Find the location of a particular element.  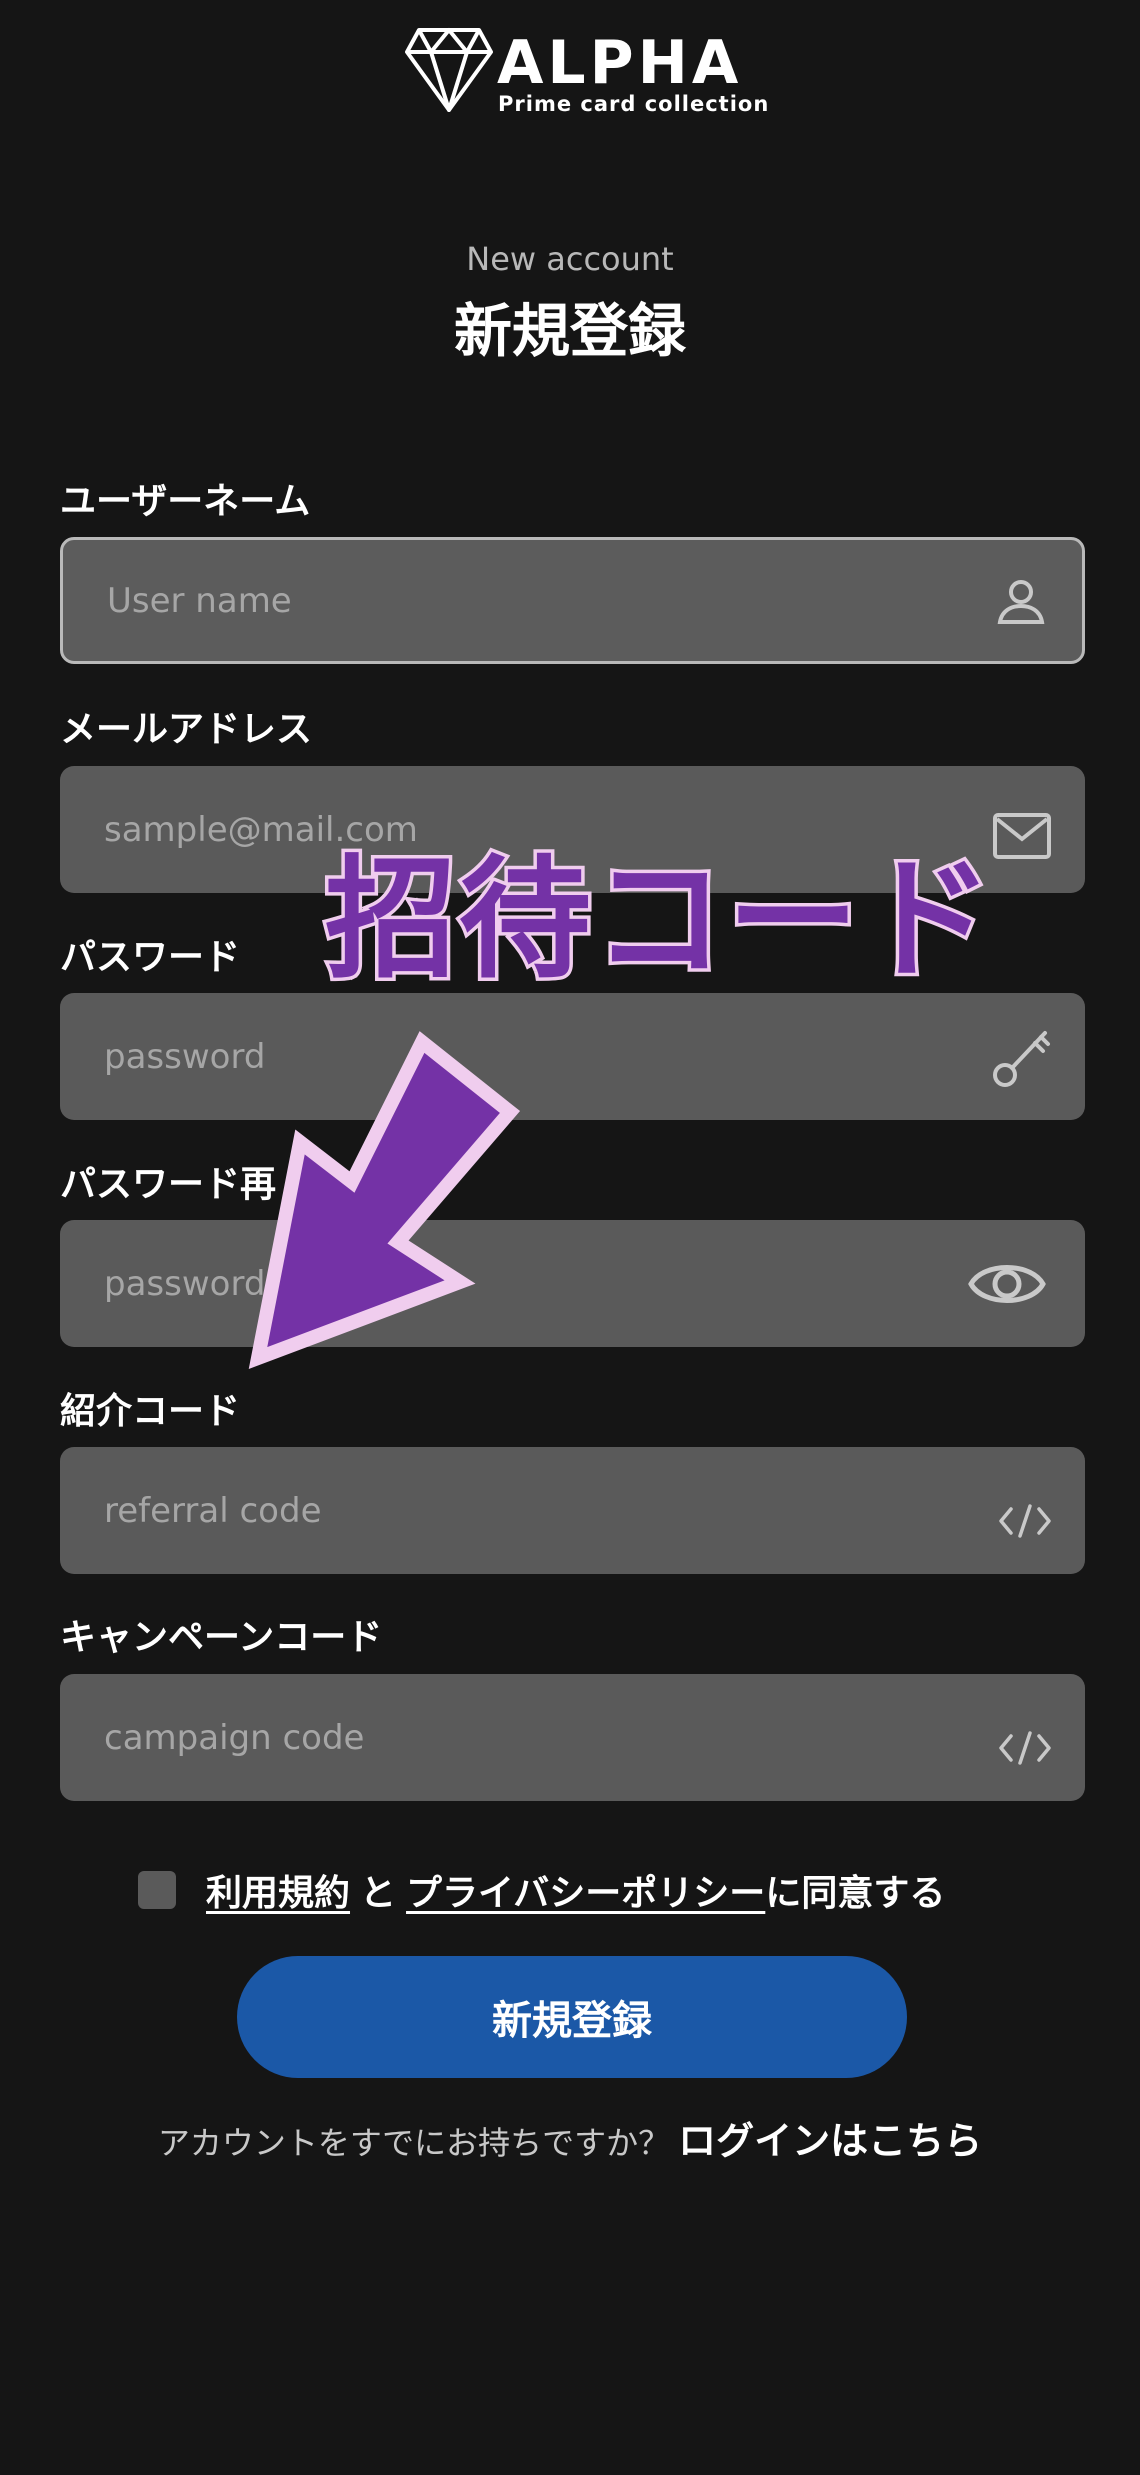

password-confirm-field is located at coordinates (572, 1283).